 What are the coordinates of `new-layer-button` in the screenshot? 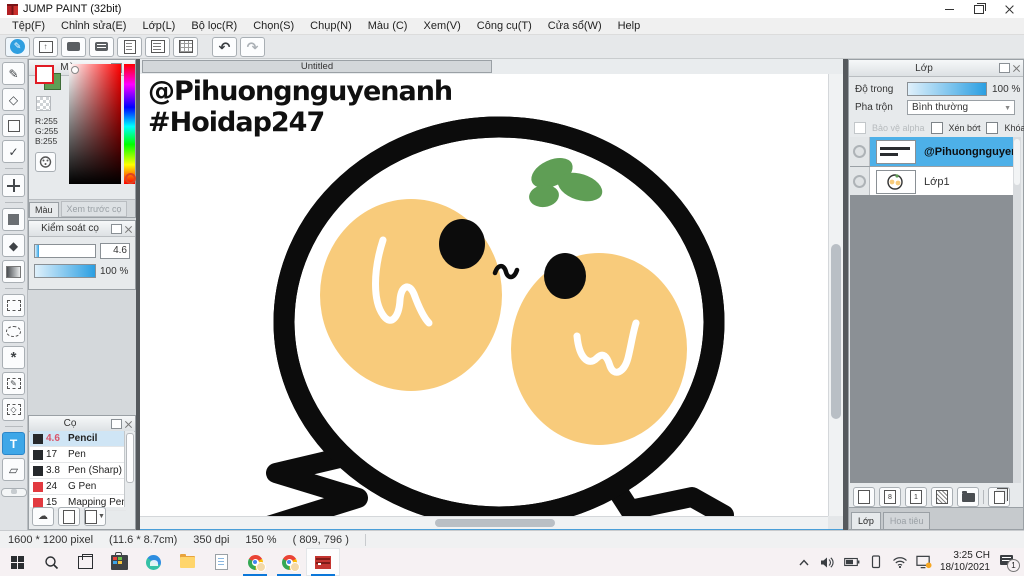 It's located at (864, 497).